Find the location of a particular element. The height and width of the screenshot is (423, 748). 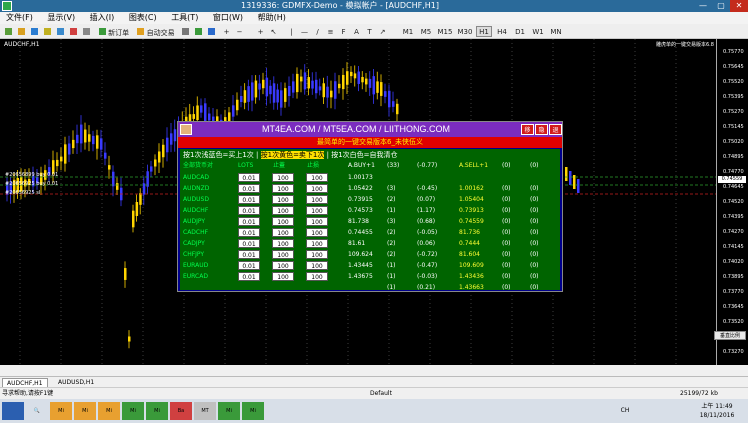

hide-button: 隐 is located at coordinates (541, 129).